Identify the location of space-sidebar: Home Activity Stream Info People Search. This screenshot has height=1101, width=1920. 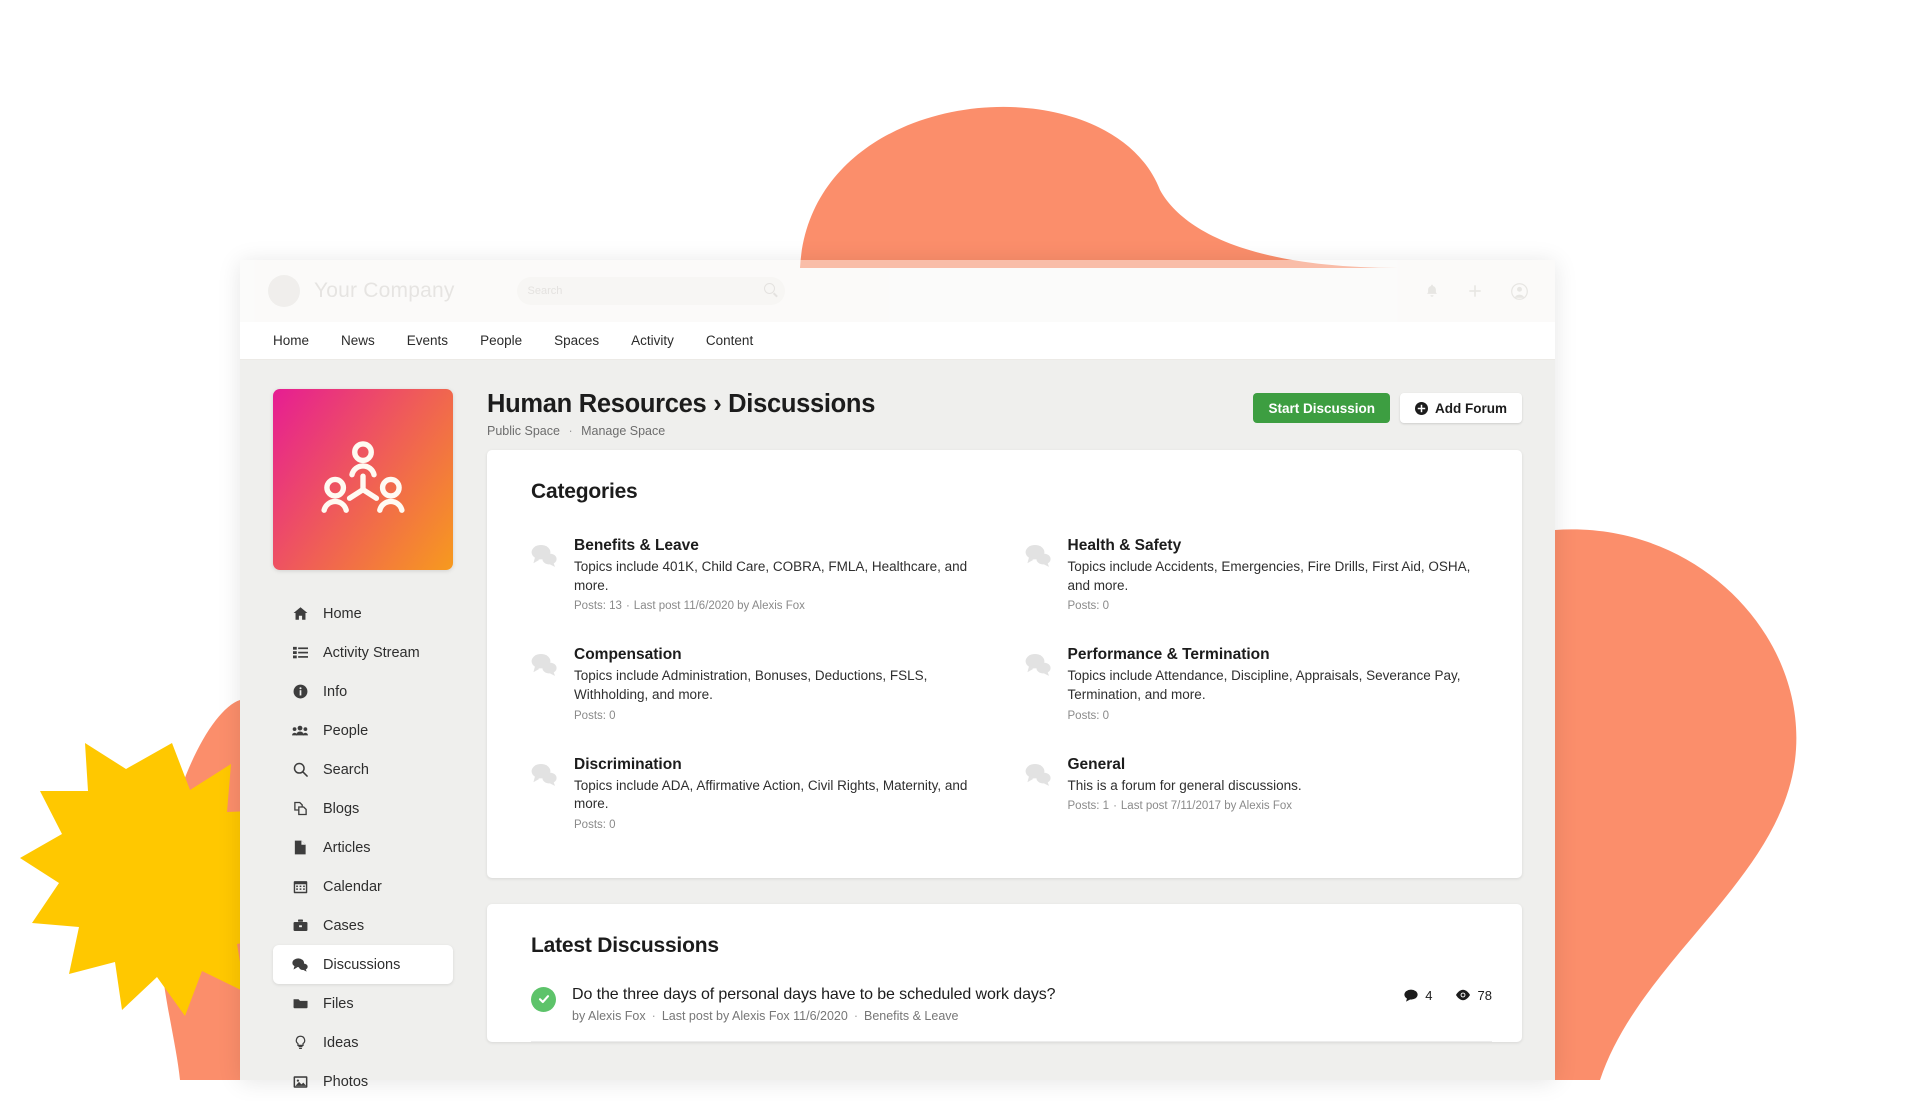
(363, 725).